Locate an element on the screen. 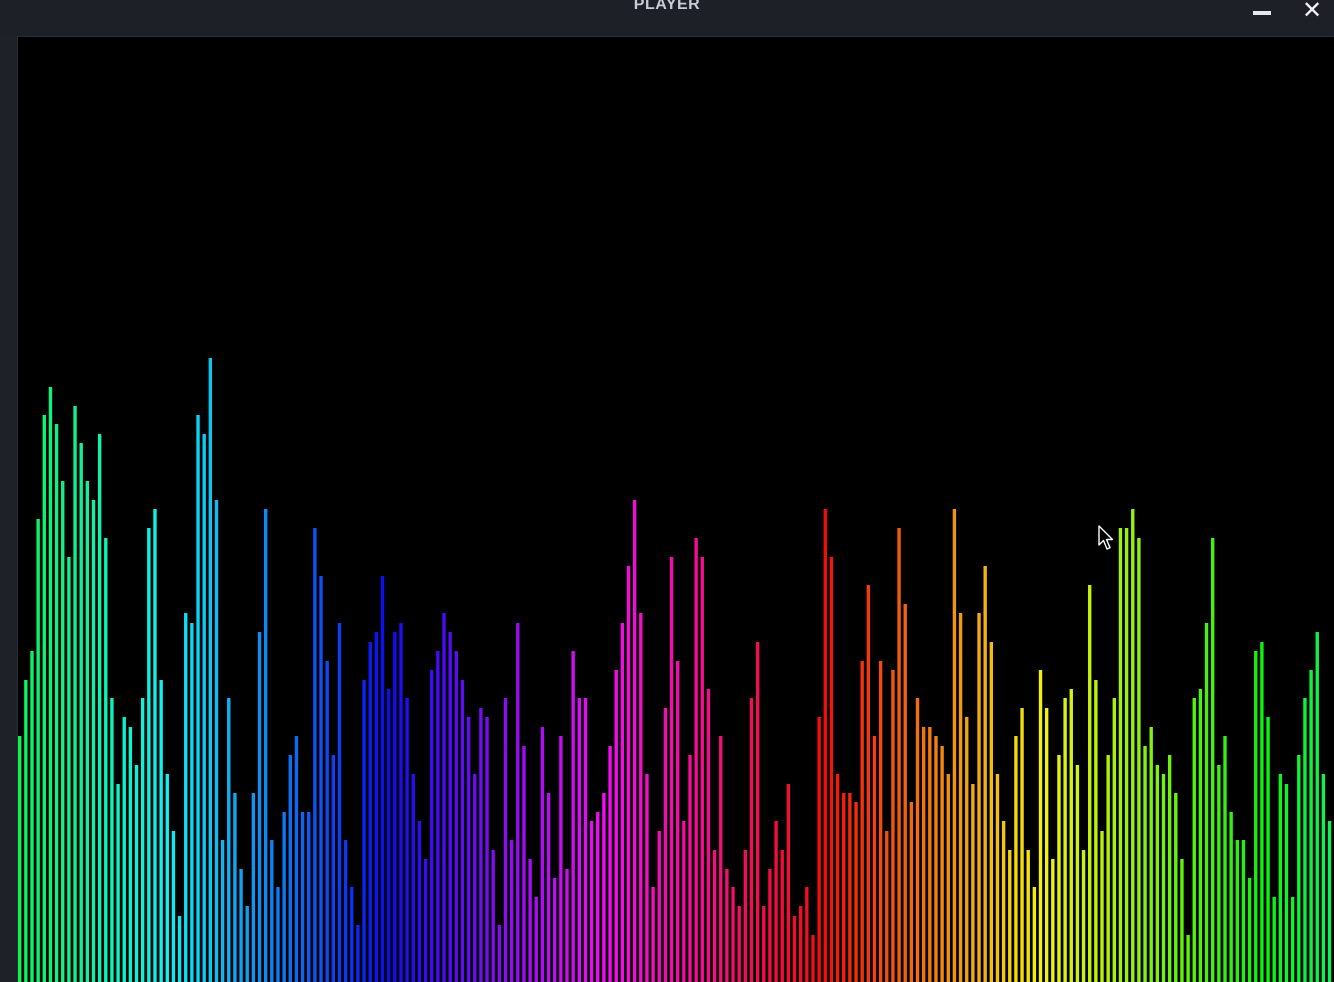 The width and height of the screenshot is (1334, 982). minimize-icon is located at coordinates (1262, 13).